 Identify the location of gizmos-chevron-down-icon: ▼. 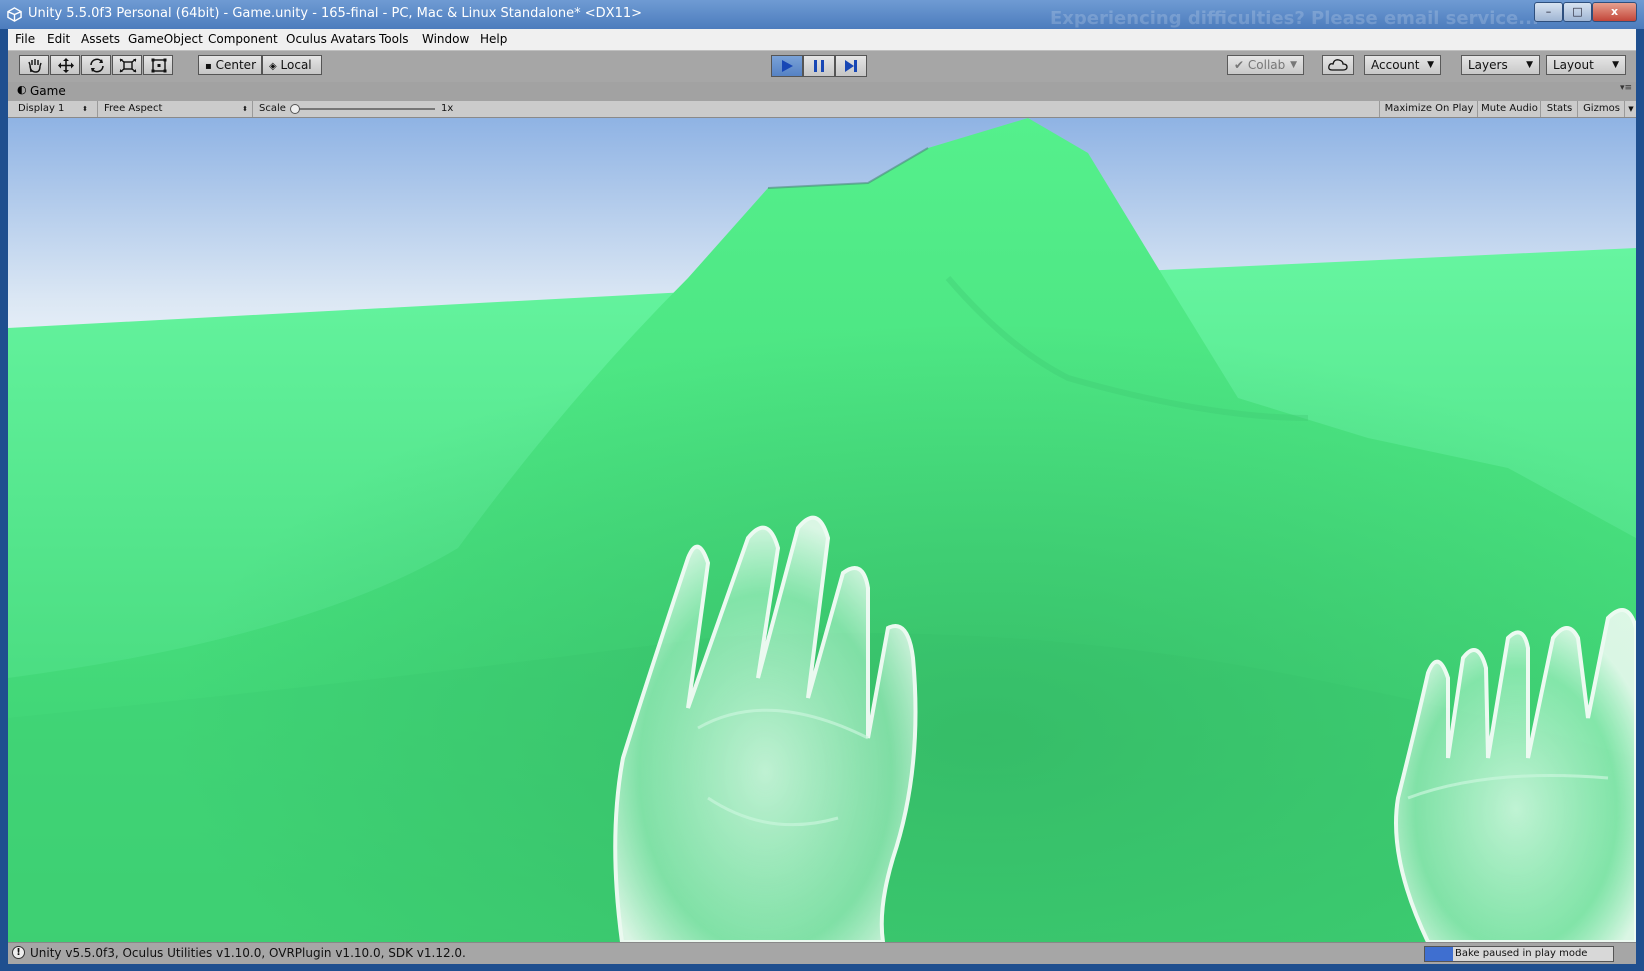
(1630, 109).